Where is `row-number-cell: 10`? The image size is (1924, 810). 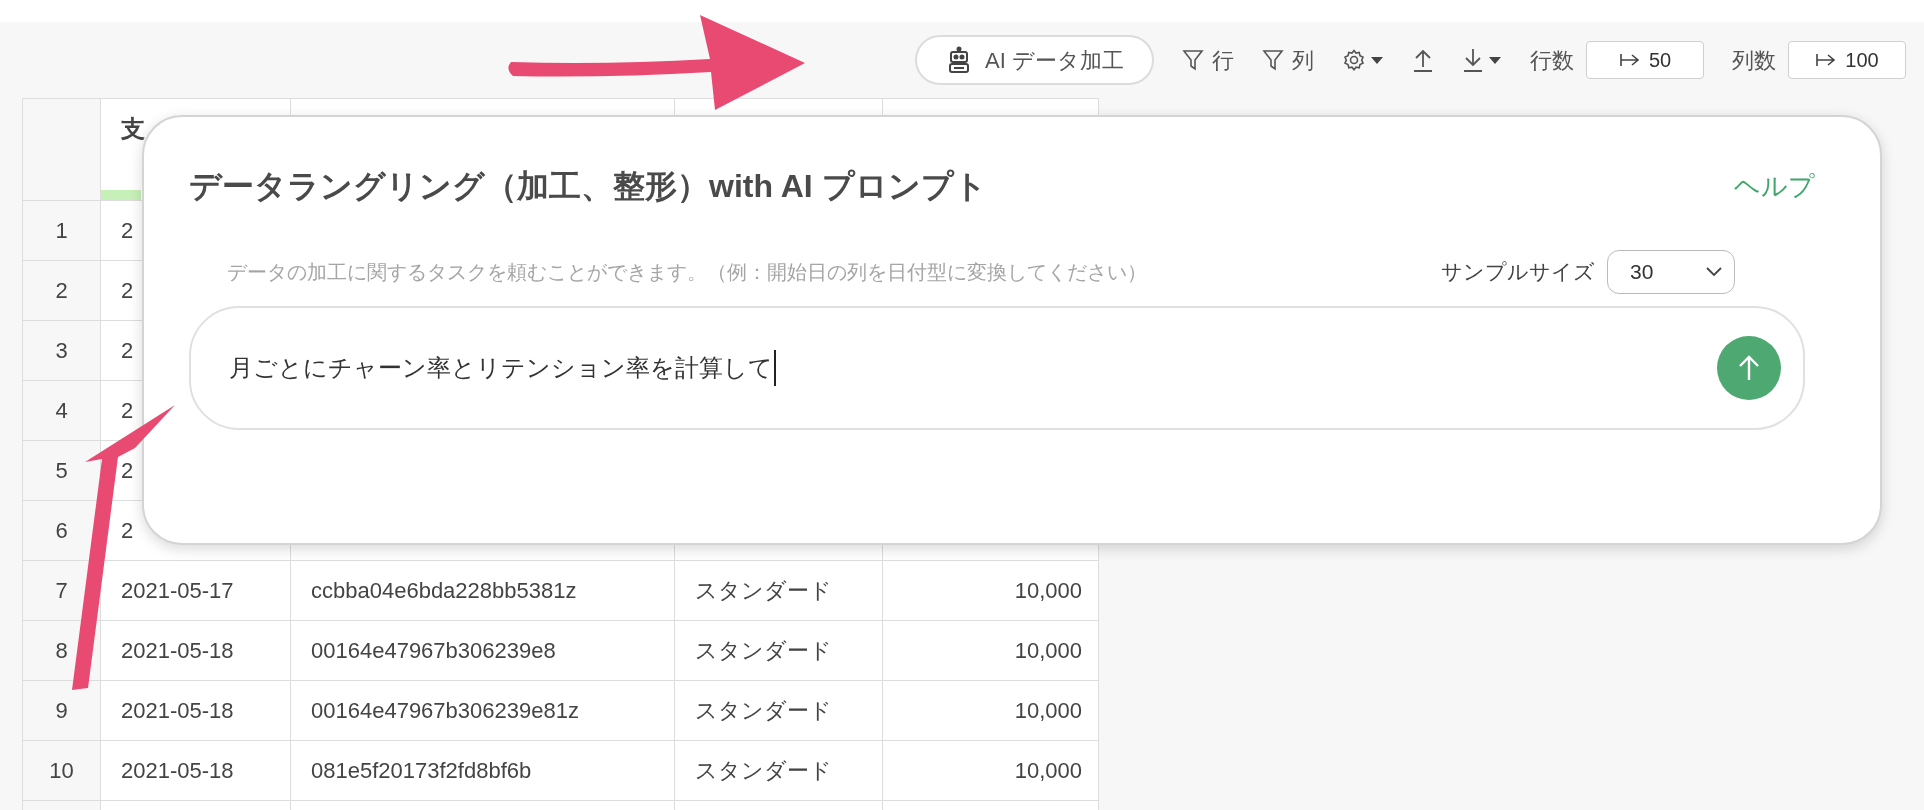
row-number-cell: 10 is located at coordinates (62, 771).